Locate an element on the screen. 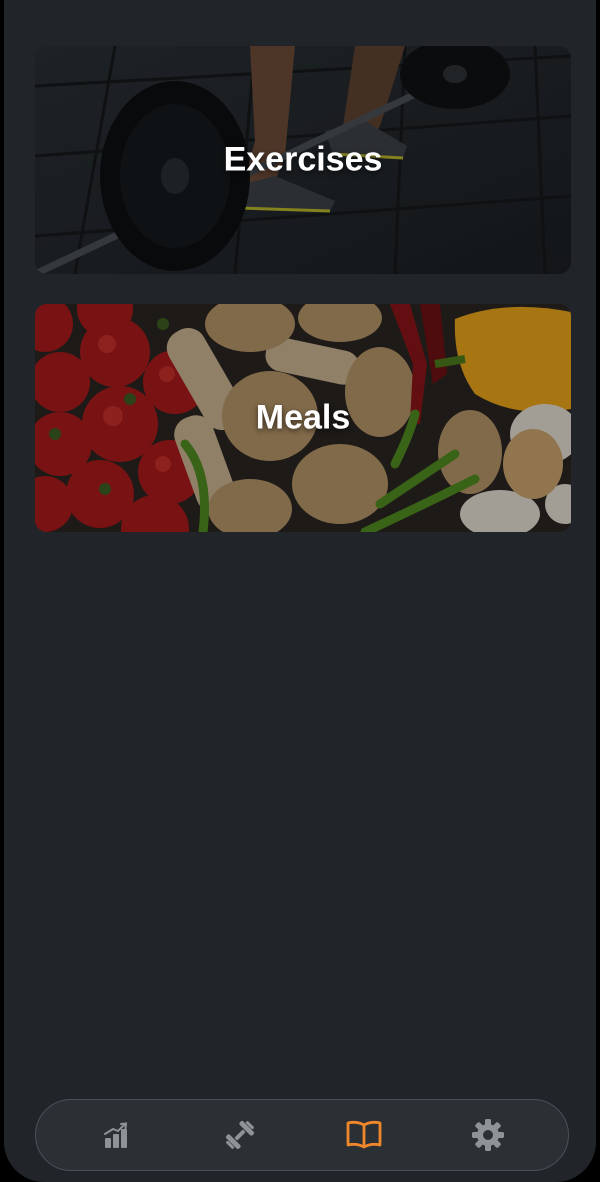  book-icon is located at coordinates (364, 1134).